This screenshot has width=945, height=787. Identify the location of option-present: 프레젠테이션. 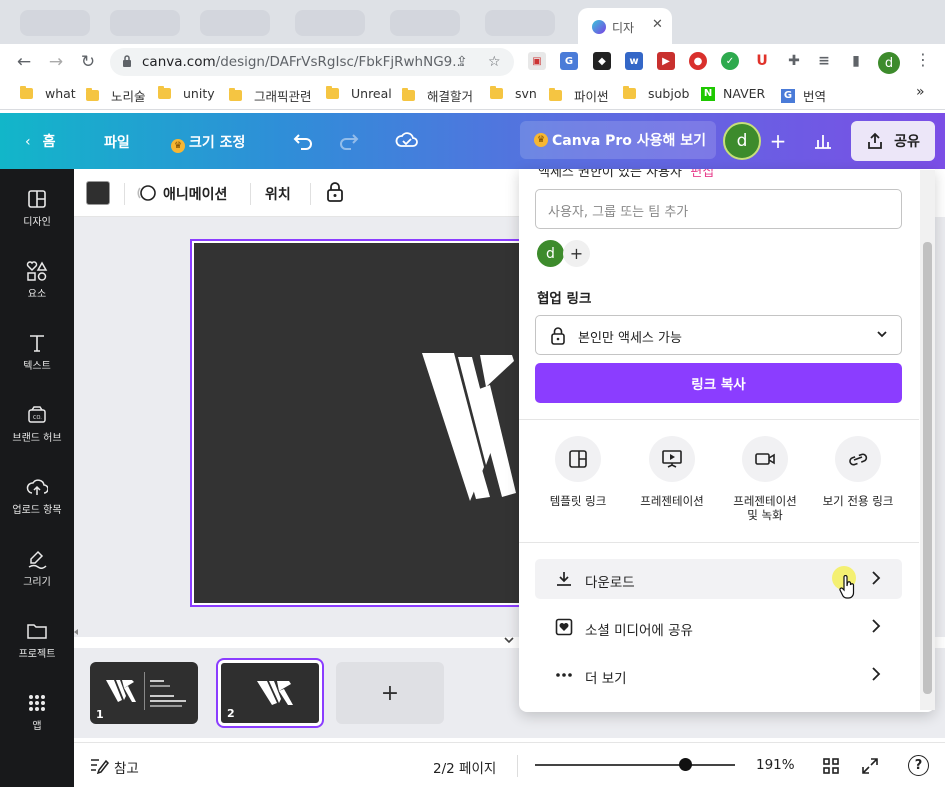
(672, 472).